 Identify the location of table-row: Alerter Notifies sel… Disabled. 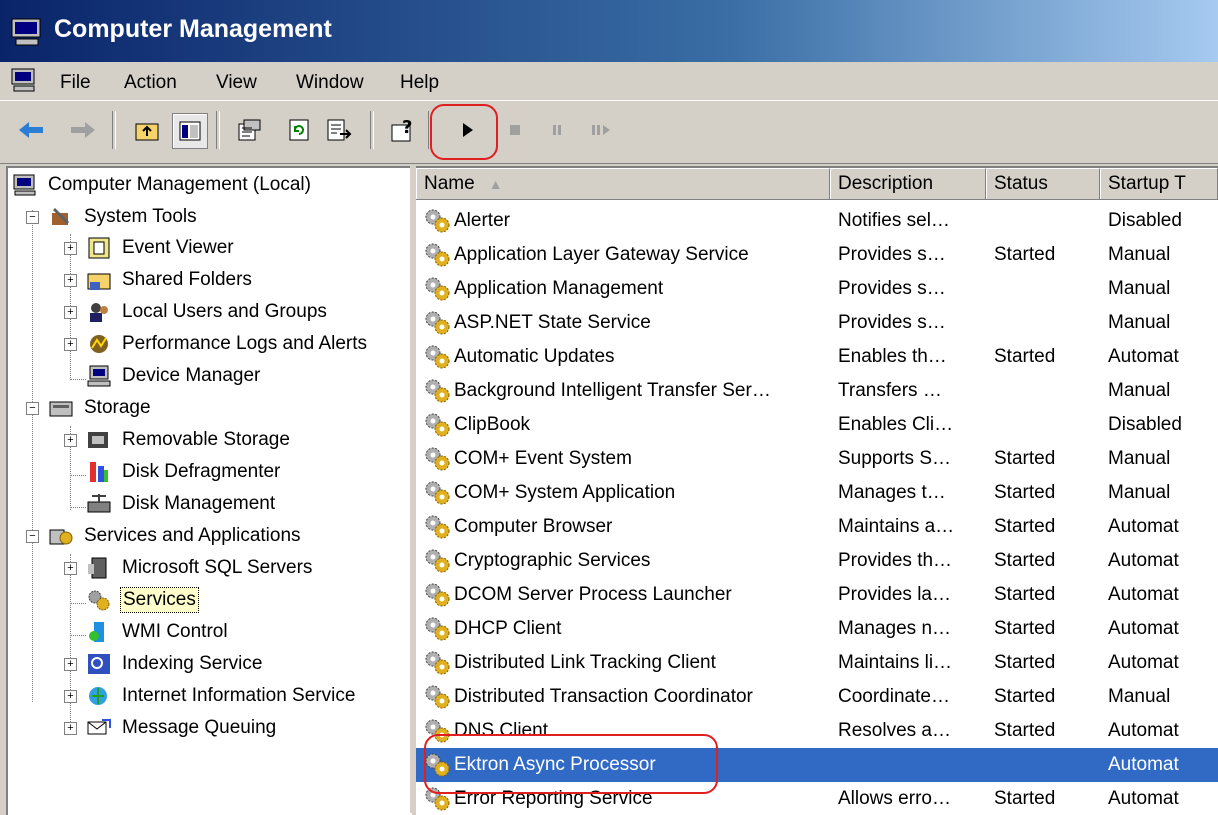
(817, 221).